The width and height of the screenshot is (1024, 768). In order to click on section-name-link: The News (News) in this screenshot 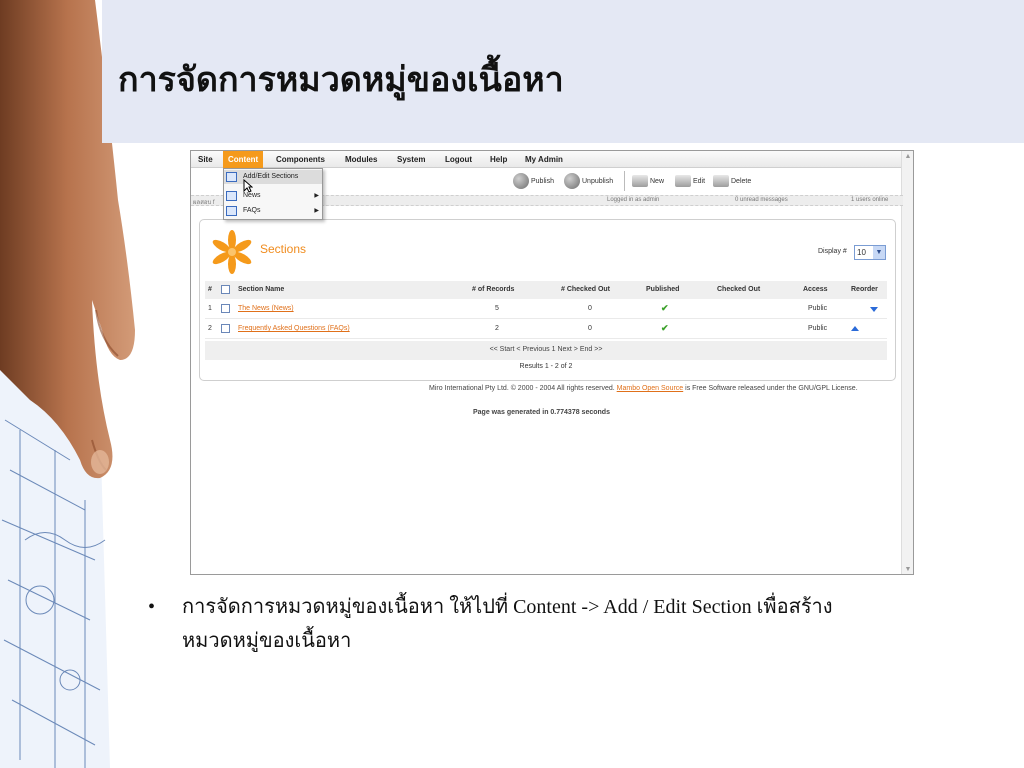, I will do `click(266, 308)`.